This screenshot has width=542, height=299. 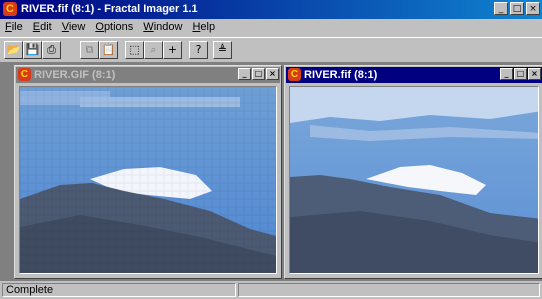 I want to click on menu-file-rest: ile, so click(x=17, y=27).